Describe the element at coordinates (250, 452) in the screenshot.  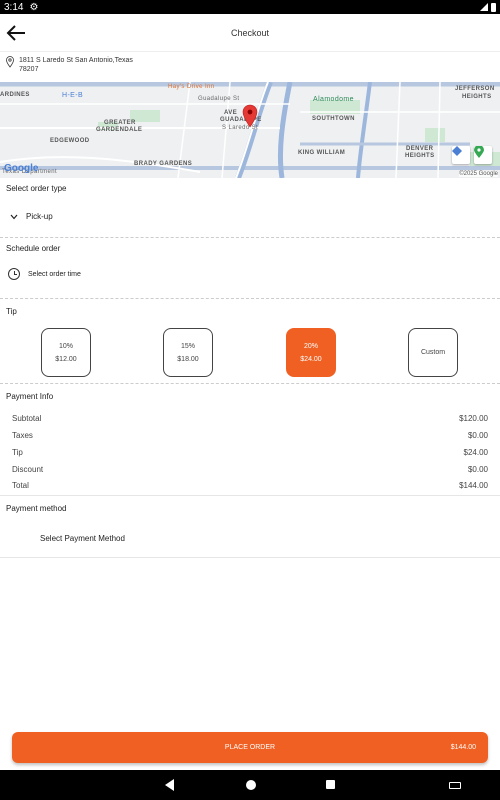
I see `payment-row-tip: Tip $24.00` at that location.